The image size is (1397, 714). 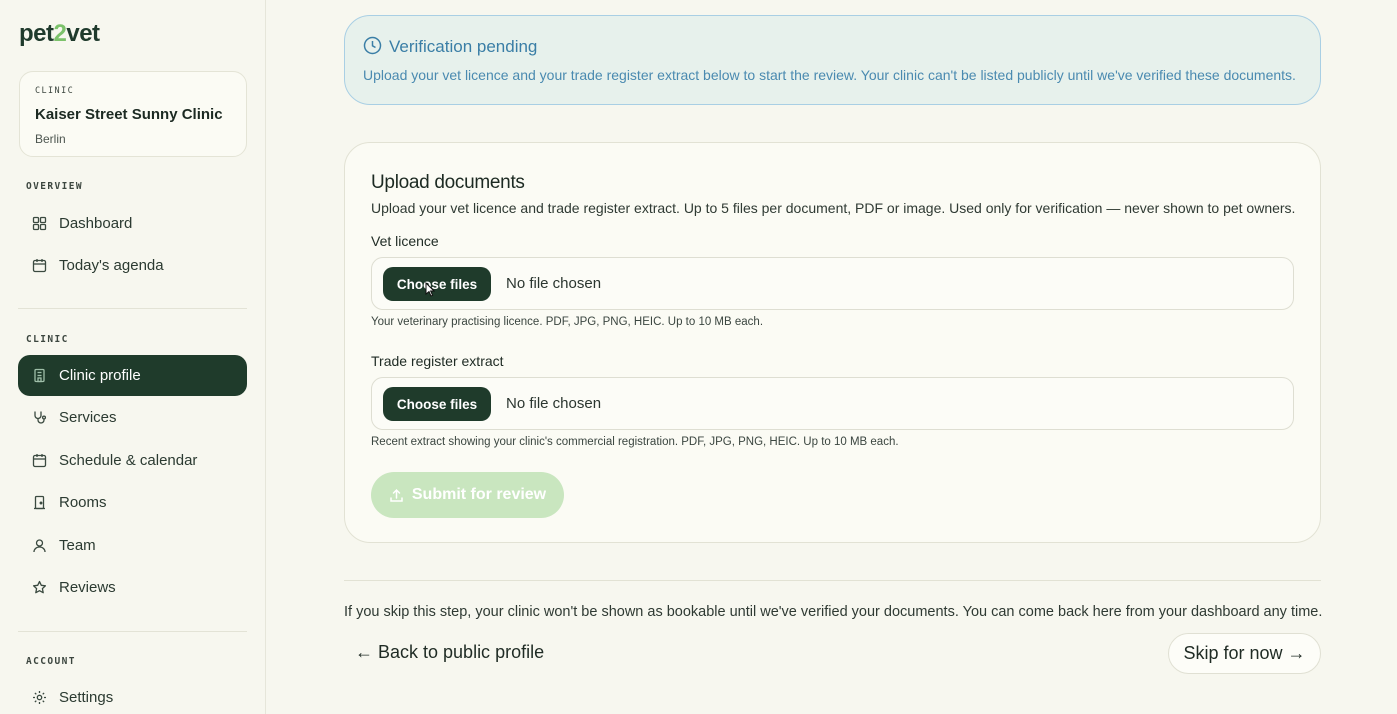 What do you see at coordinates (59, 34) in the screenshot?
I see `logo: pet2vet` at bounding box center [59, 34].